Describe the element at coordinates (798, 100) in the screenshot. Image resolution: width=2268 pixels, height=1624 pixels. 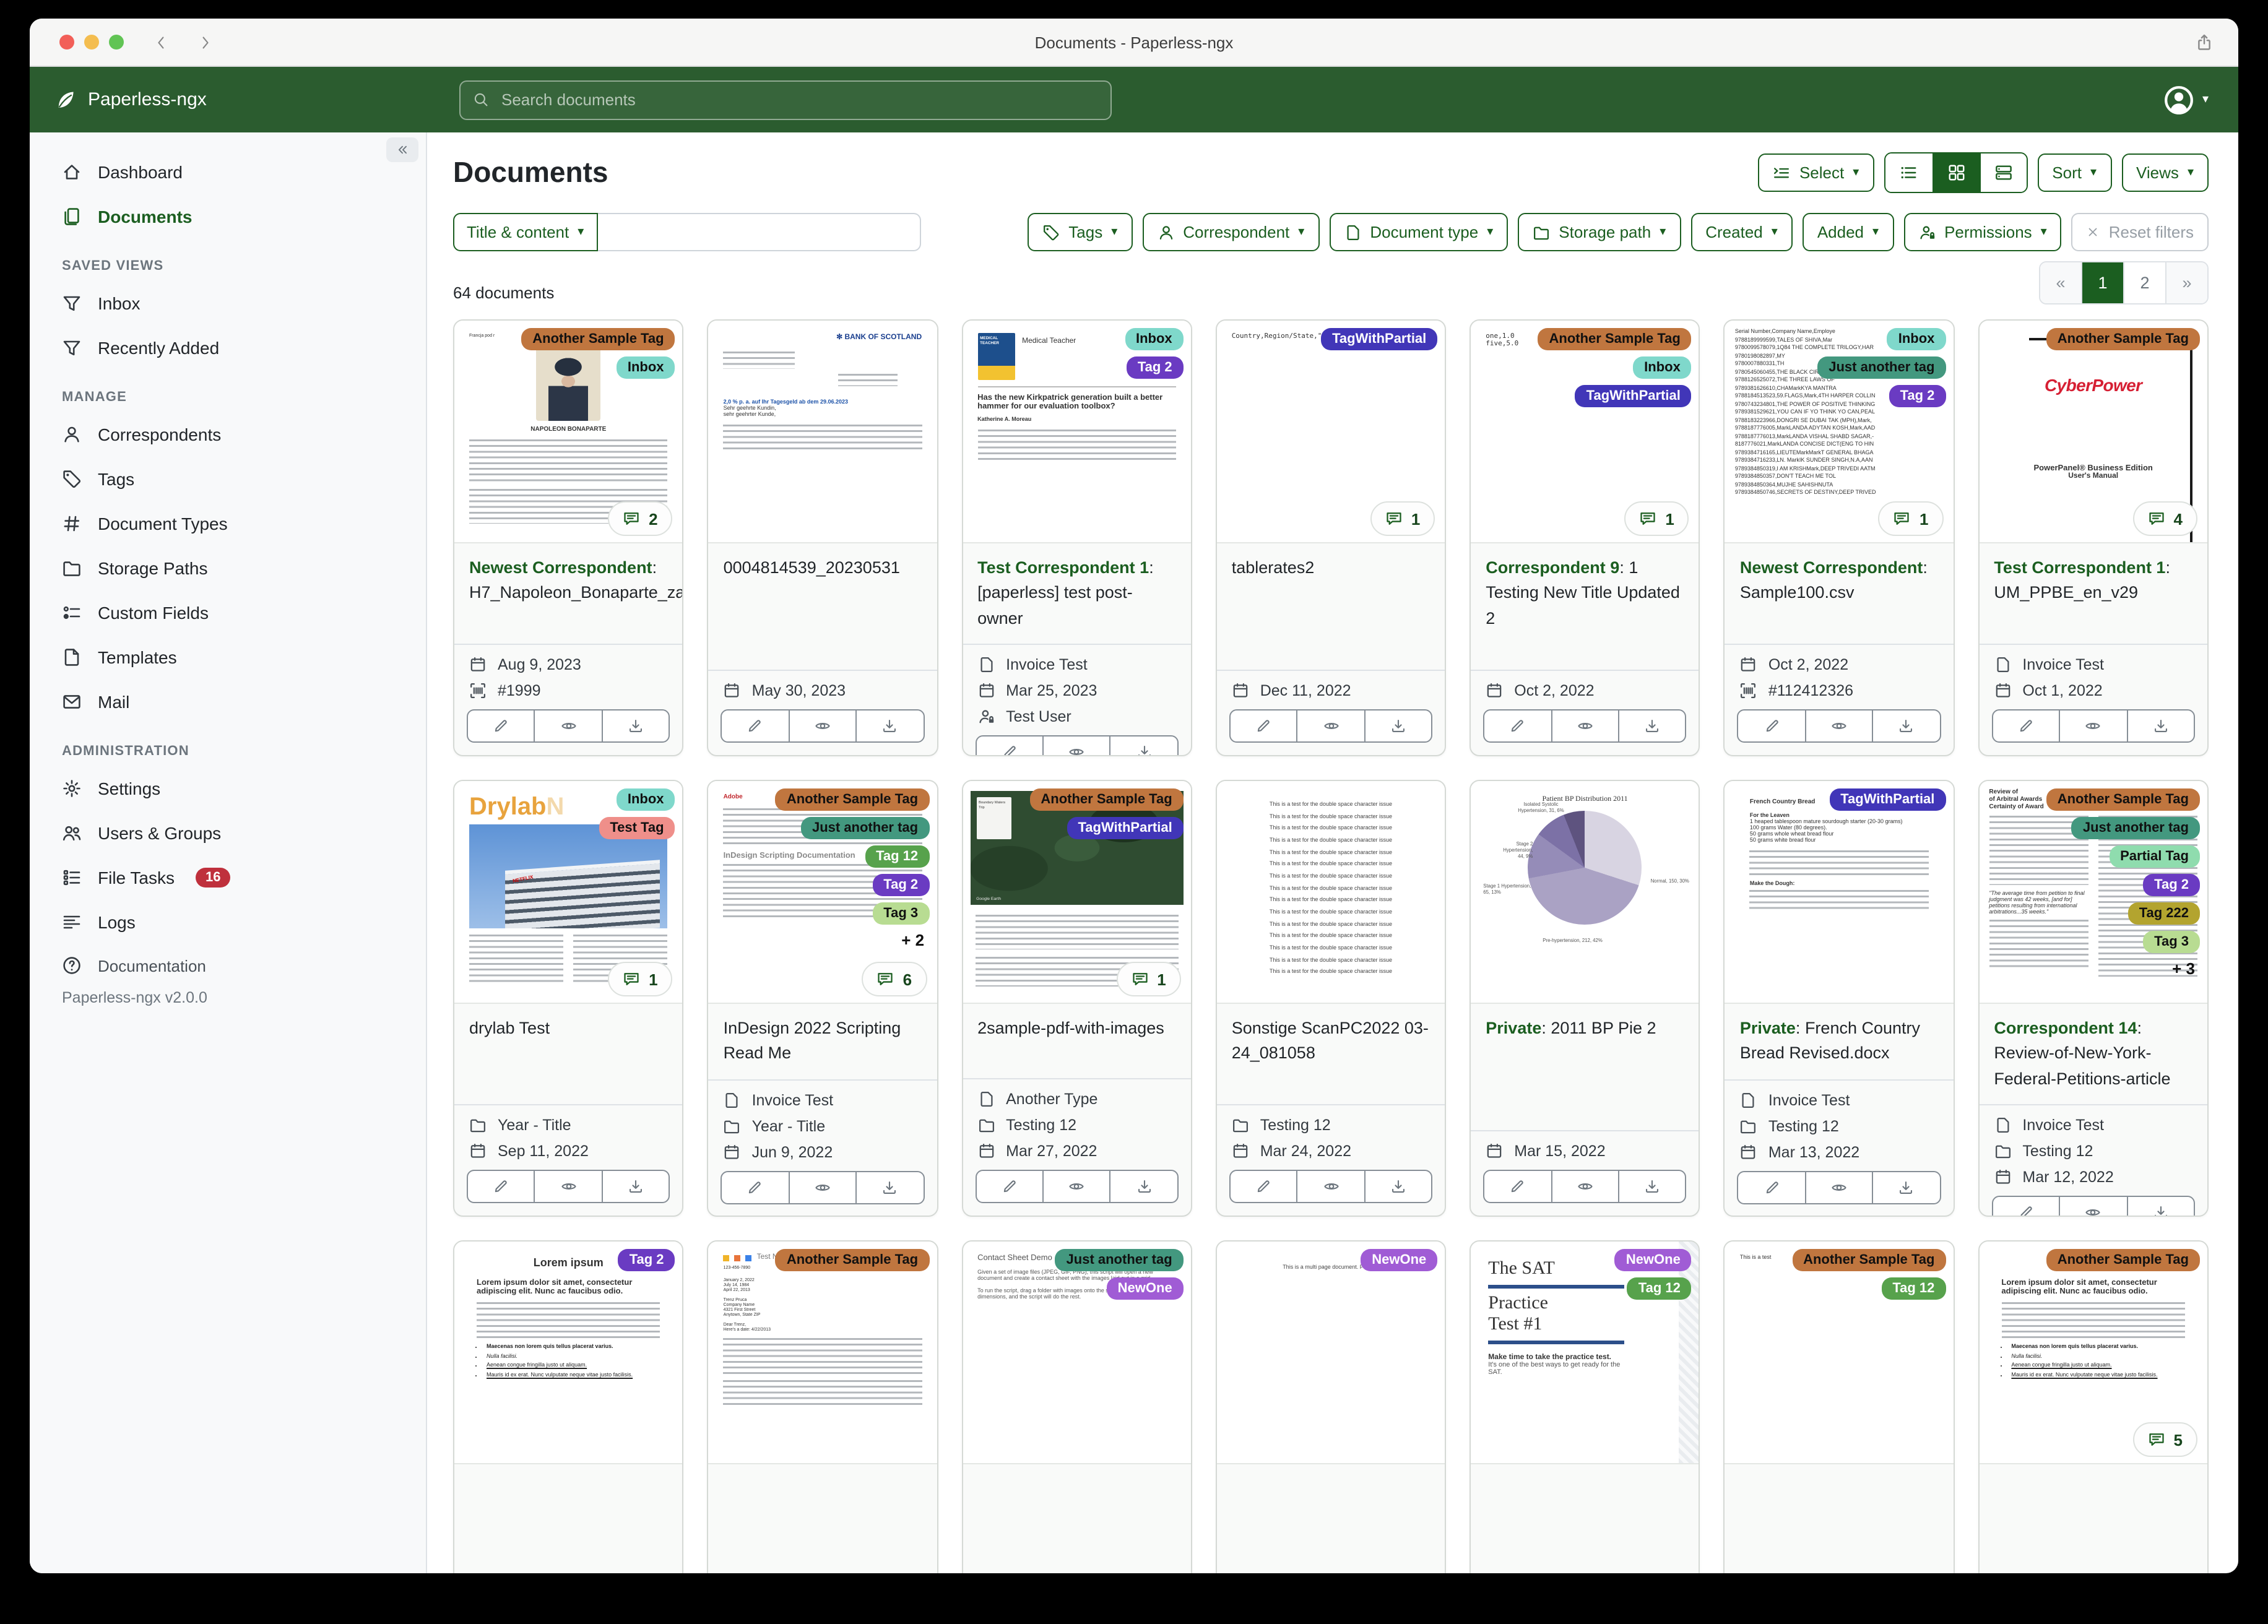
I see `search-input` at that location.